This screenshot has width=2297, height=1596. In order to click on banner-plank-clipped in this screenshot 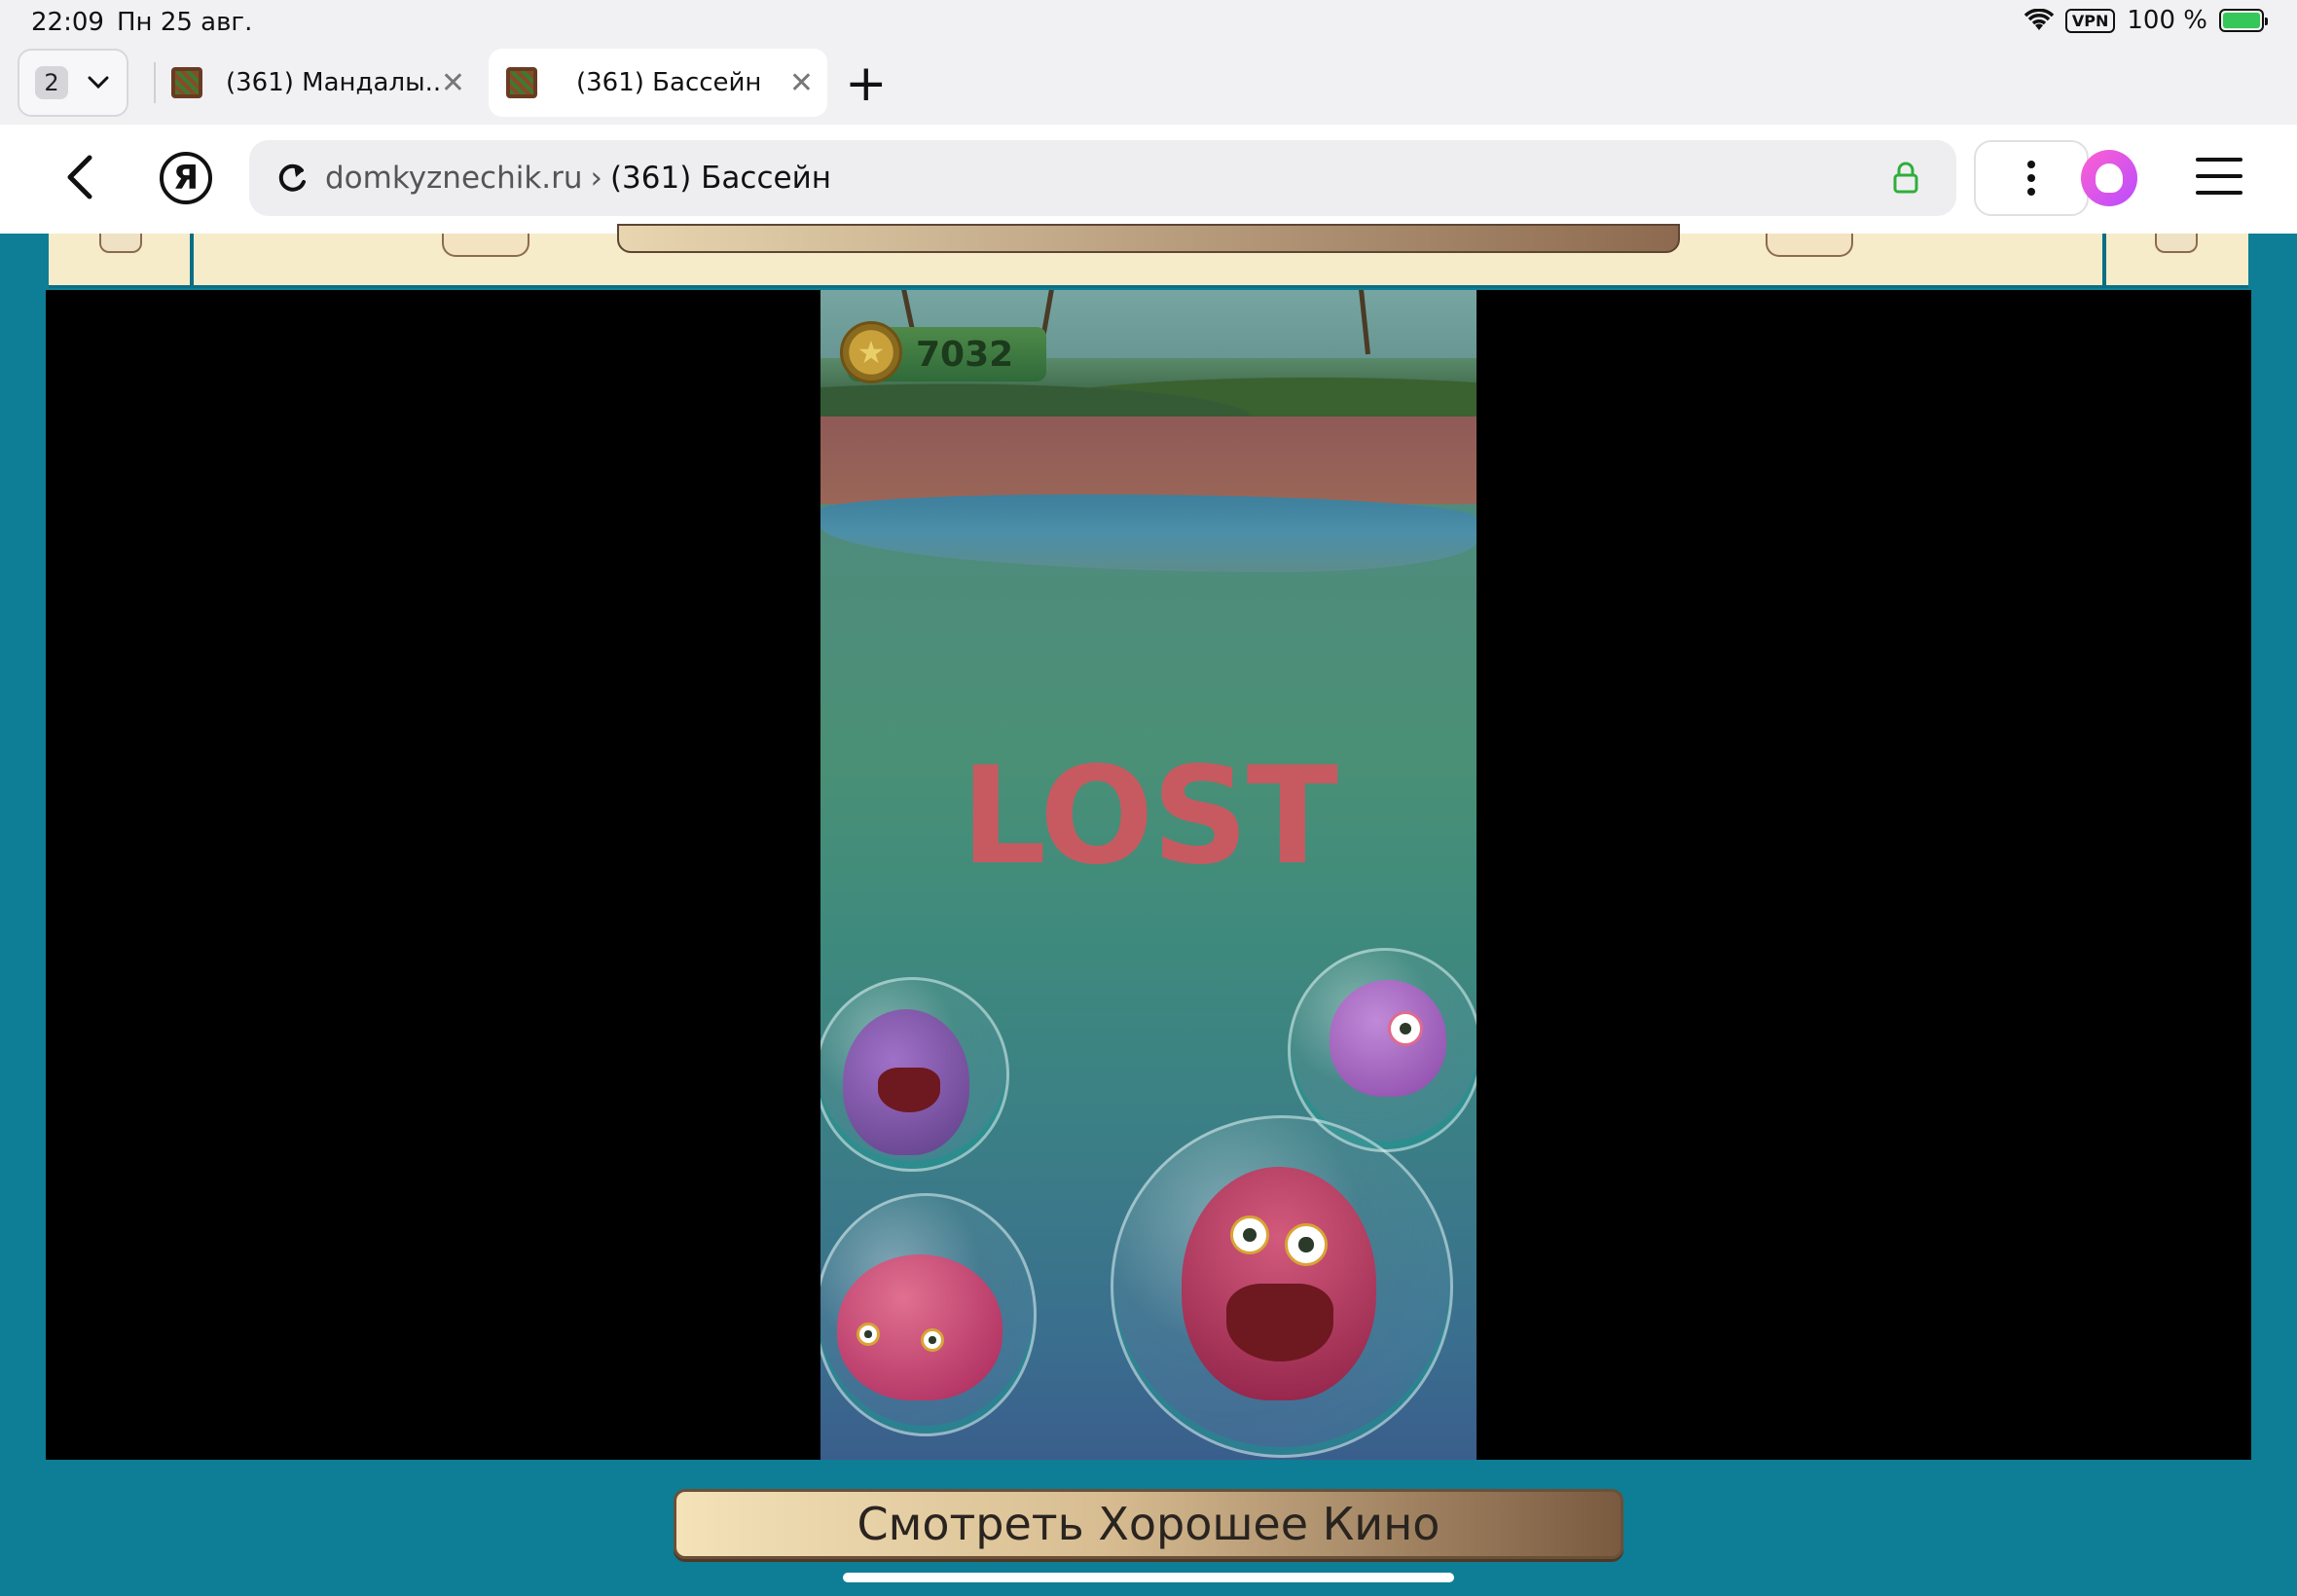, I will do `click(1148, 238)`.